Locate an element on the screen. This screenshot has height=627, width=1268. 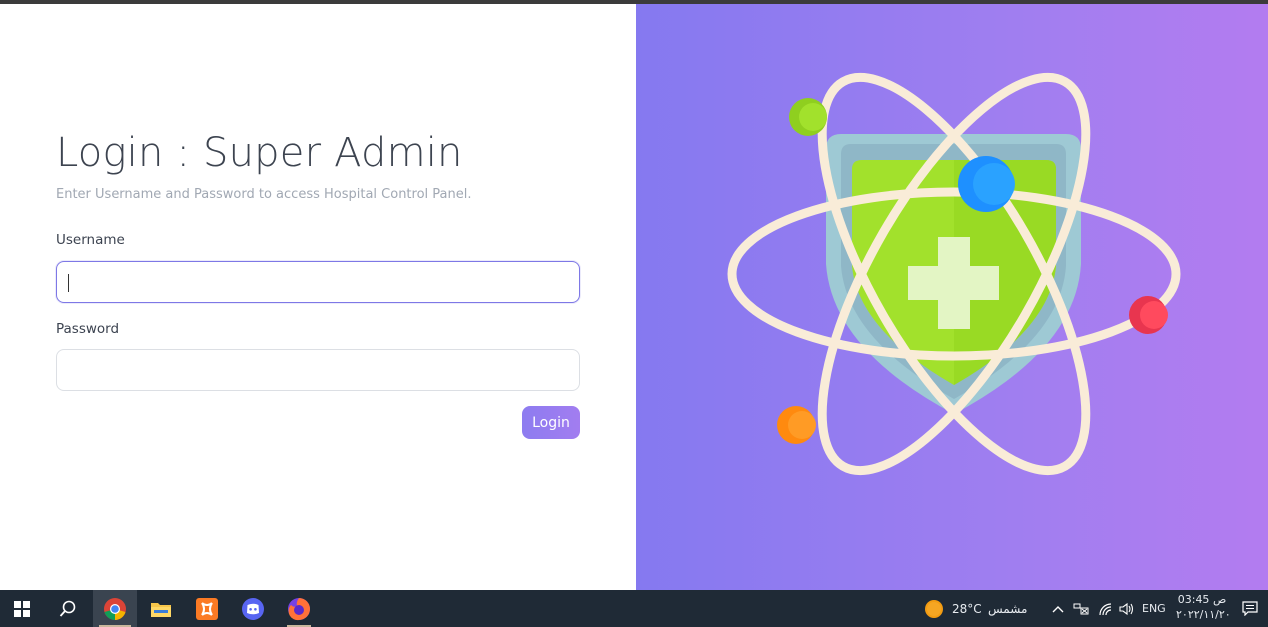
weather-description: مشمس is located at coordinates (1007, 608).